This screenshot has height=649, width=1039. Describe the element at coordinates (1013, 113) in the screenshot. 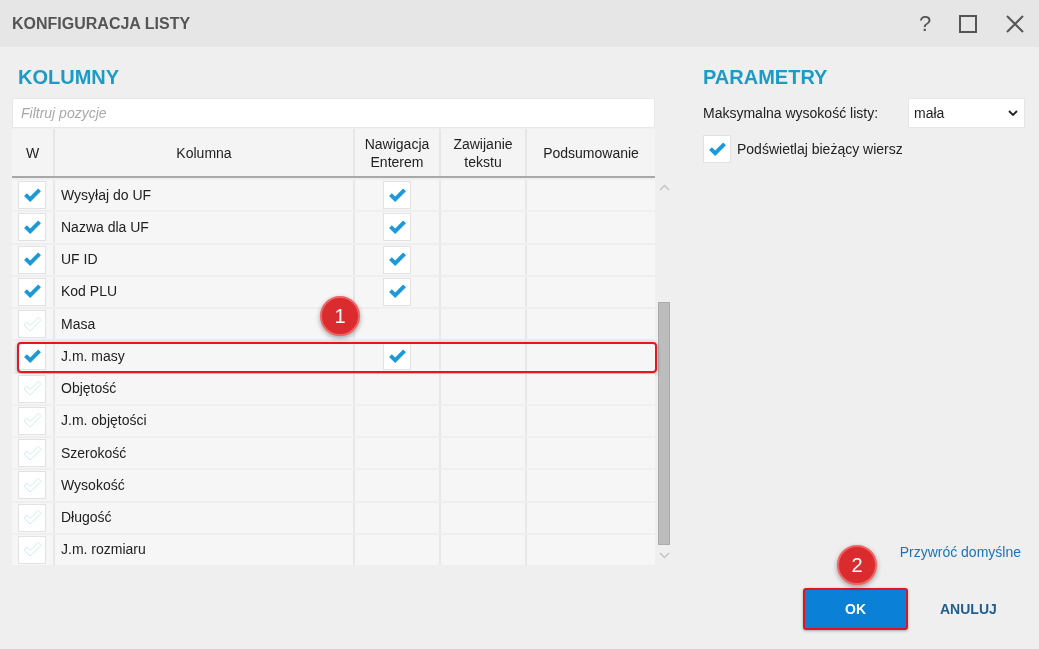

I see `chevron-down-icon` at that location.